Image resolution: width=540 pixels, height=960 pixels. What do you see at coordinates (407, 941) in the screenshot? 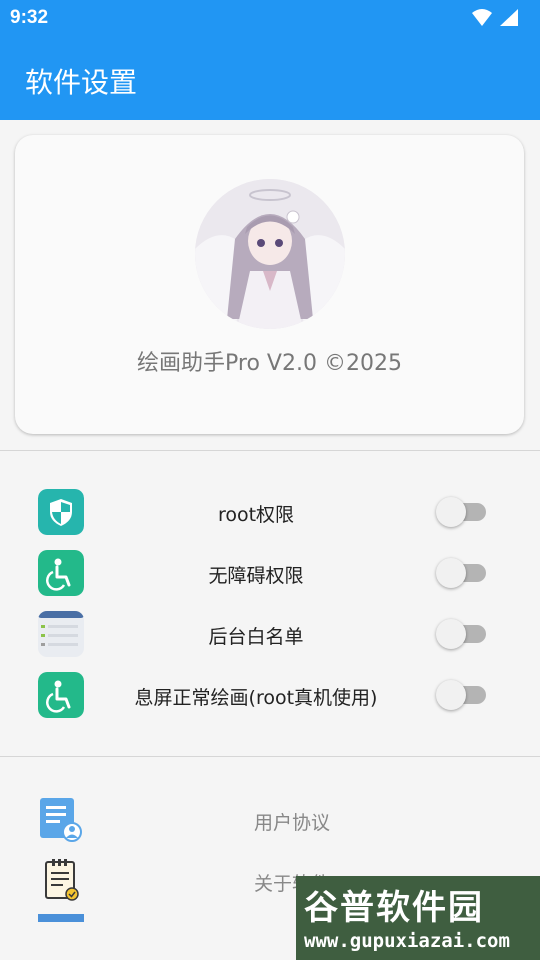
I see `watermark-url: www.gupuxiazai.com` at bounding box center [407, 941].